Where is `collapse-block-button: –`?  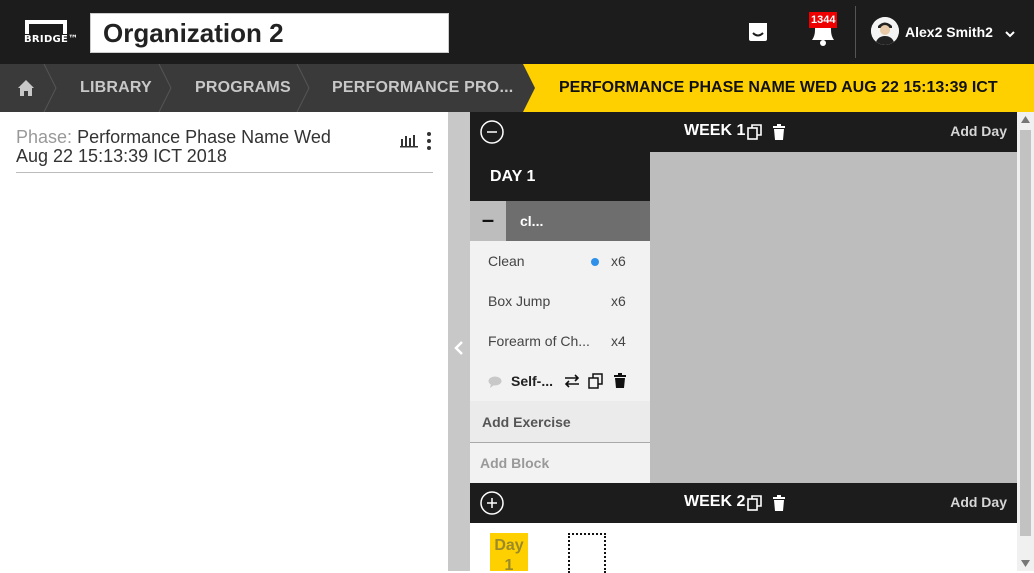 collapse-block-button: – is located at coordinates (488, 221).